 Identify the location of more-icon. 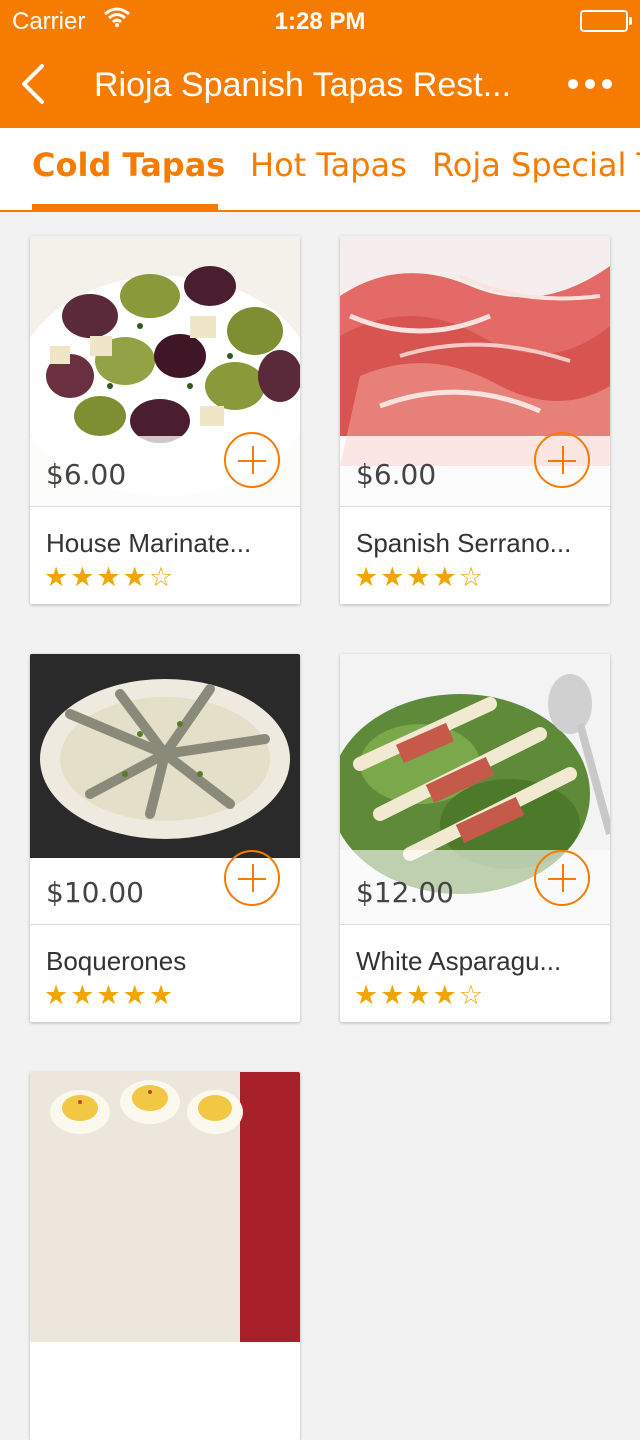
(590, 84).